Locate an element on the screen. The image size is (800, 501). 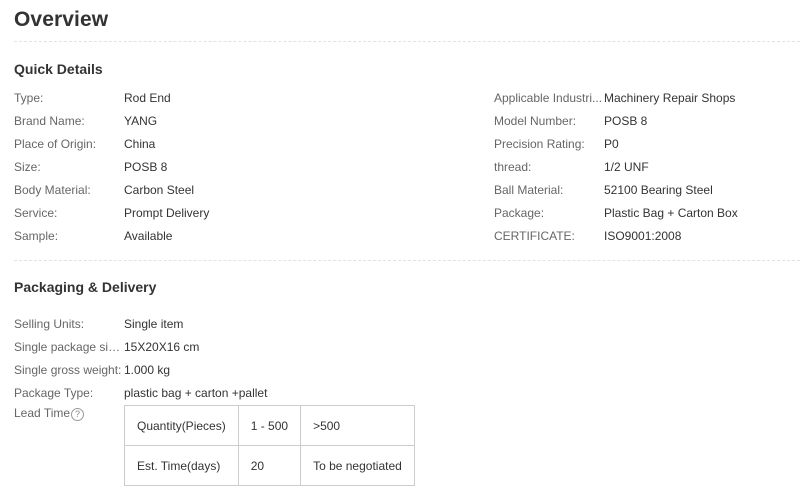
detail-row: Body Material: Carbon Steel is located at coordinates (111, 189).